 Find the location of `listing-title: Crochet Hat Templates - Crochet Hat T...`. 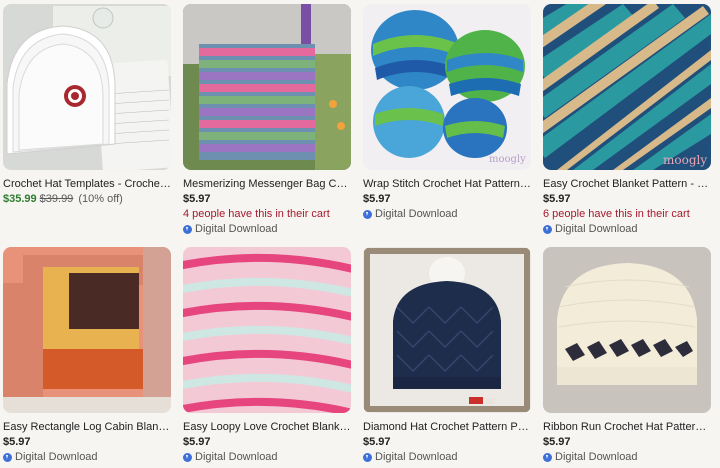

listing-title: Crochet Hat Templates - Crochet Hat T... is located at coordinates (87, 184).